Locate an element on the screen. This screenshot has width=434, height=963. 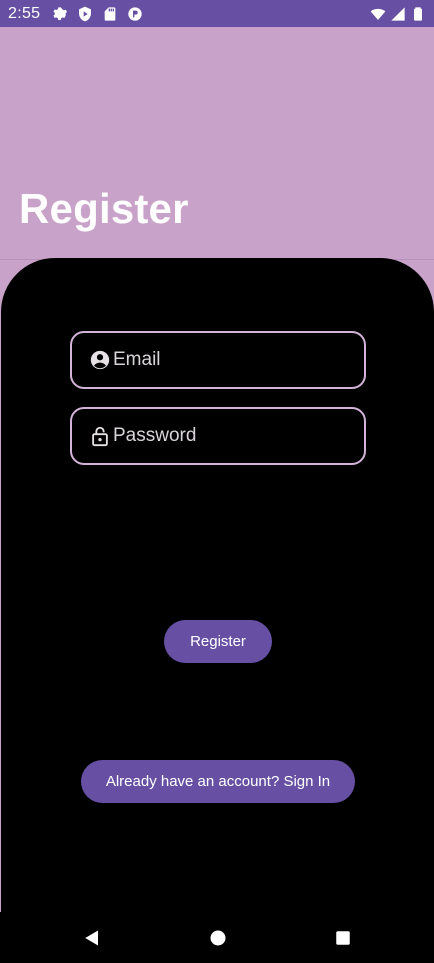
password-input is located at coordinates (228, 436).